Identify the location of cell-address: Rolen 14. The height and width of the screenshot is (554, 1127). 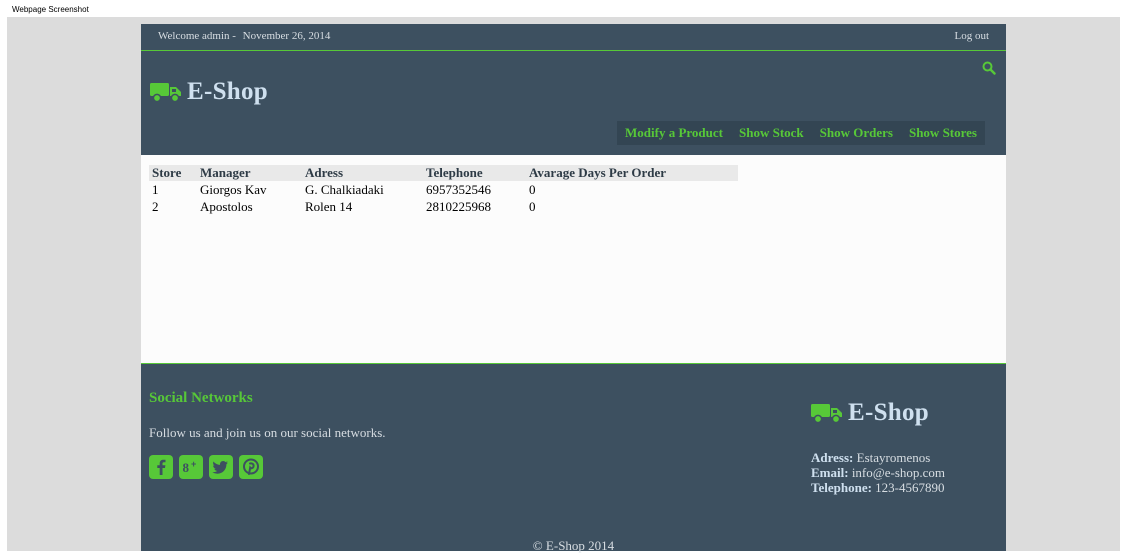
(329, 206).